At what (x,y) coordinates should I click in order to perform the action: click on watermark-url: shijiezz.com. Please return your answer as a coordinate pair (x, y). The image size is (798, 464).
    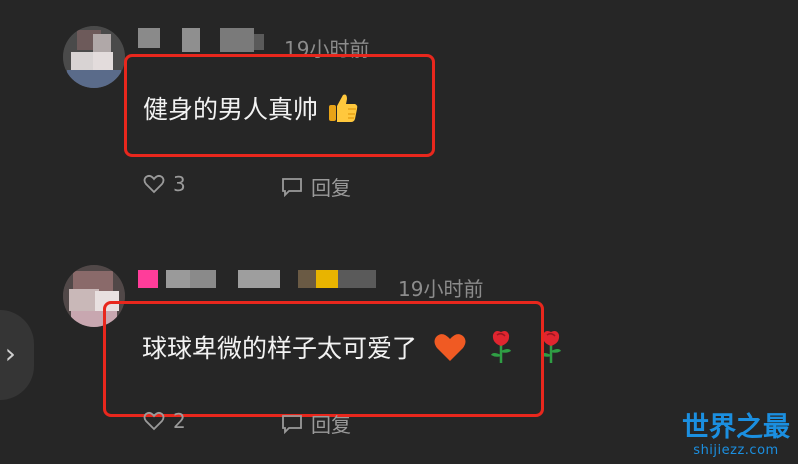
    Looking at the image, I should click on (736, 450).